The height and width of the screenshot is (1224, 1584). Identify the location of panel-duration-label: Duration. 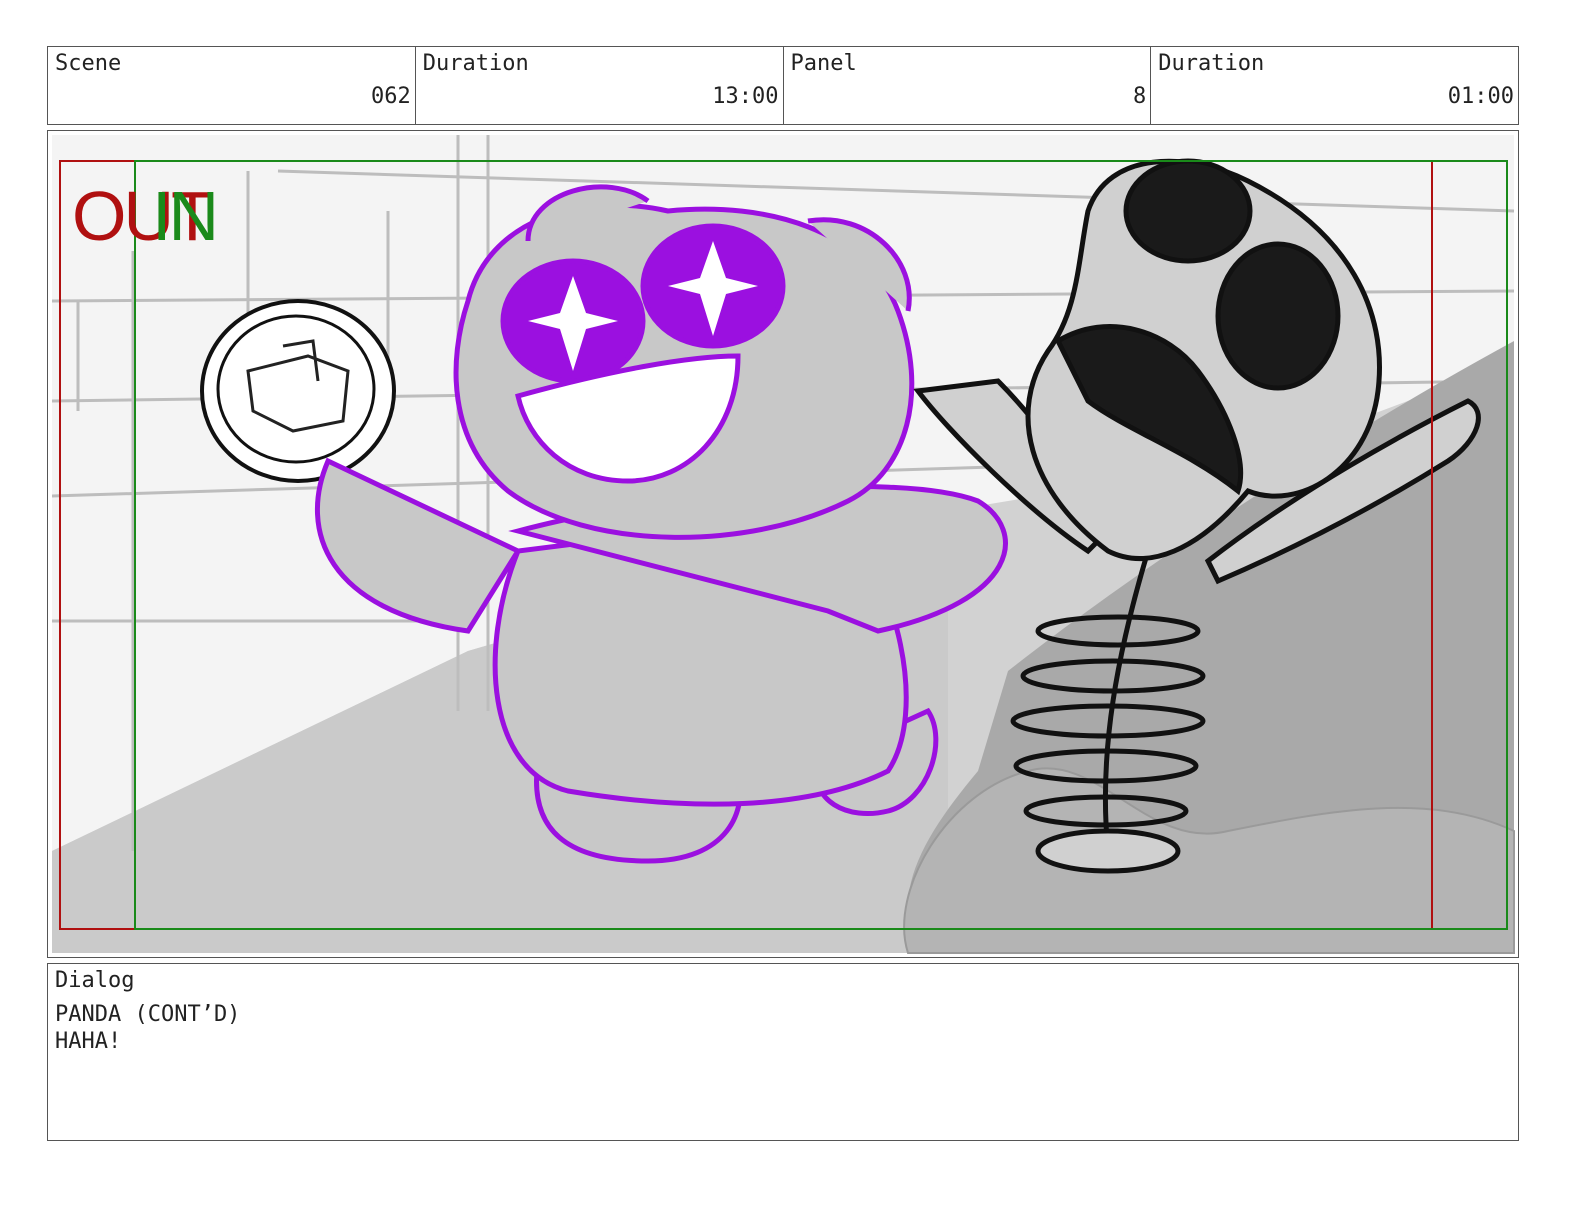
(1211, 63).